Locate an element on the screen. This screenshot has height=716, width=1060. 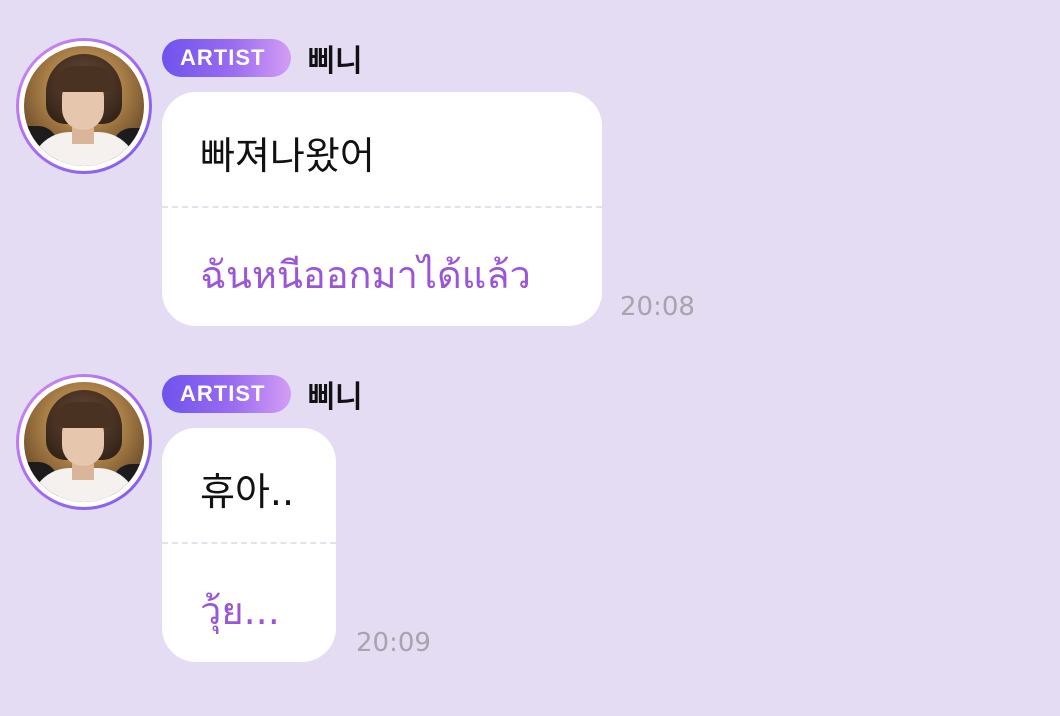
message-bubble: 빠져나왔어 ฉันหนีออกมาได้แล้ว is located at coordinates (382, 209).